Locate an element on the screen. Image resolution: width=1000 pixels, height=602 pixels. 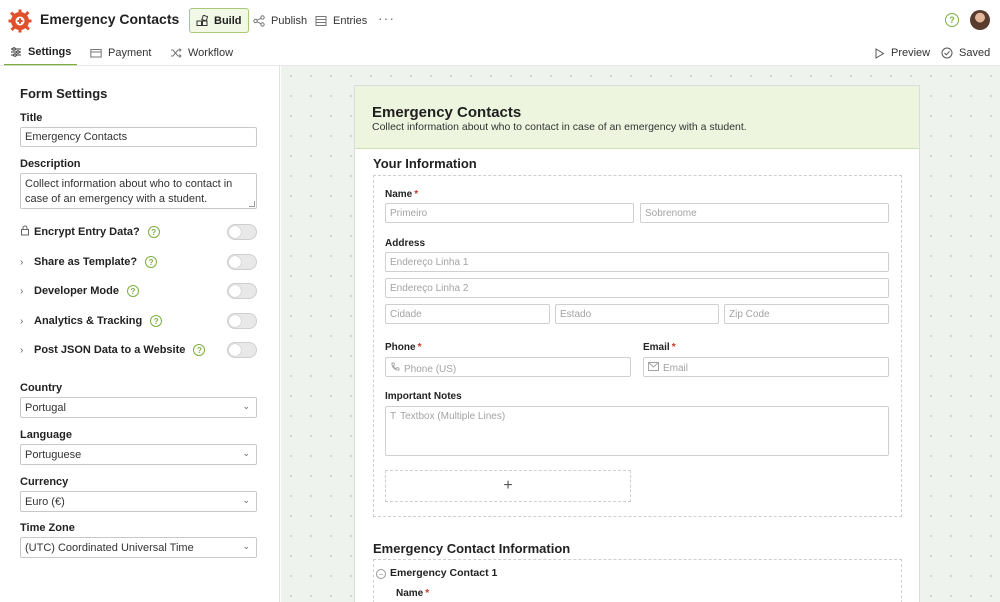
currency-select: Euro (€) ⌄ is located at coordinates (138, 501).